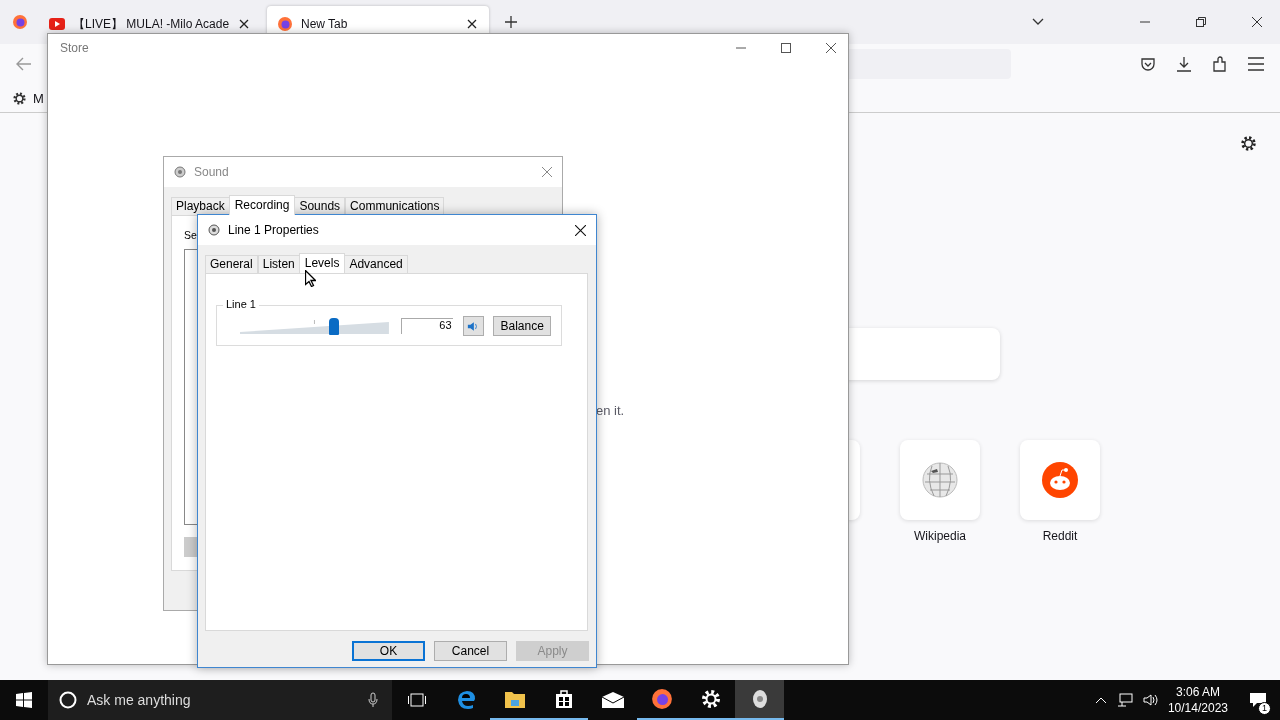 This screenshot has height=720, width=1280. I want to click on window-title: Store, so click(74, 48).